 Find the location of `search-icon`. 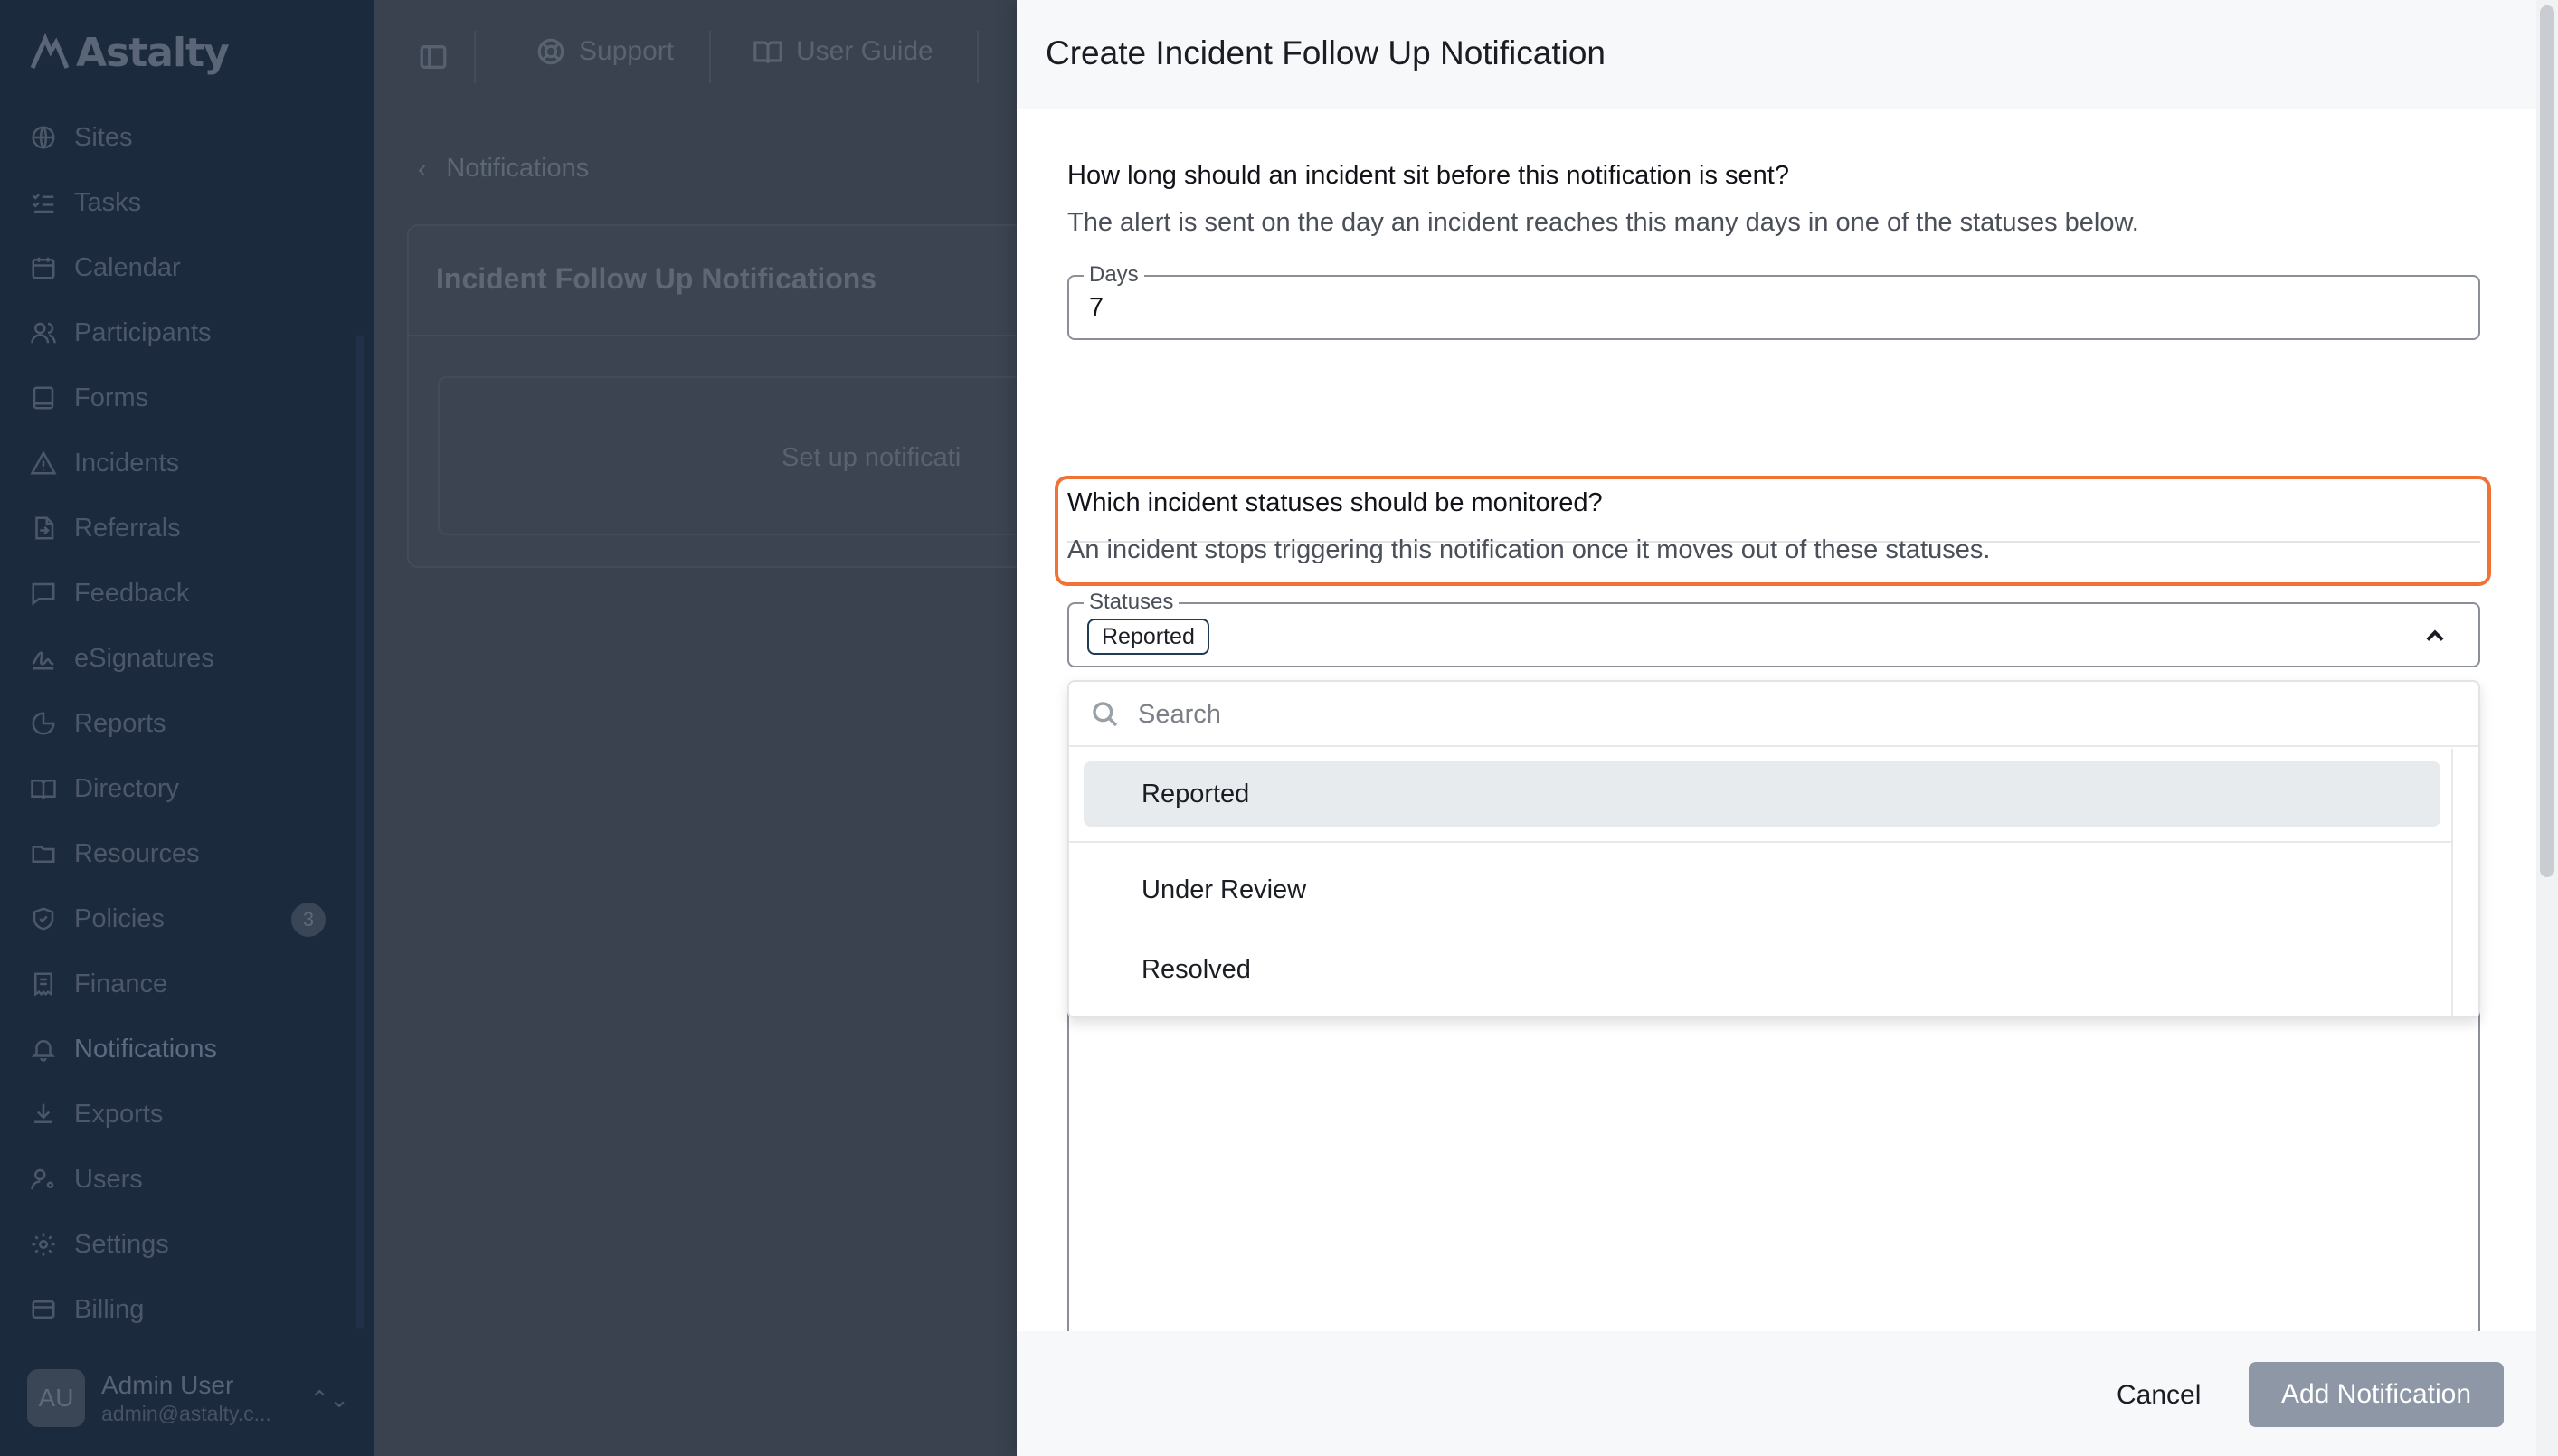

search-icon is located at coordinates (1105, 715).